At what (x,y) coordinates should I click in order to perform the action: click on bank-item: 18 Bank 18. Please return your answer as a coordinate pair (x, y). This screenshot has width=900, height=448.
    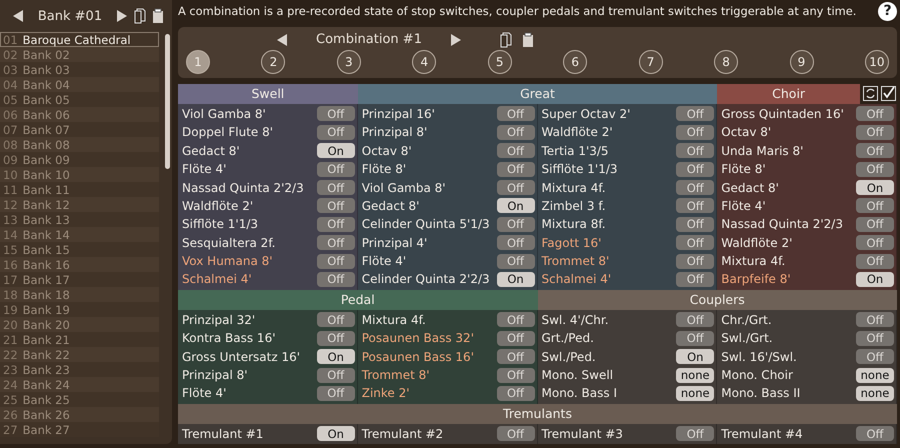
    Looking at the image, I should click on (79, 294).